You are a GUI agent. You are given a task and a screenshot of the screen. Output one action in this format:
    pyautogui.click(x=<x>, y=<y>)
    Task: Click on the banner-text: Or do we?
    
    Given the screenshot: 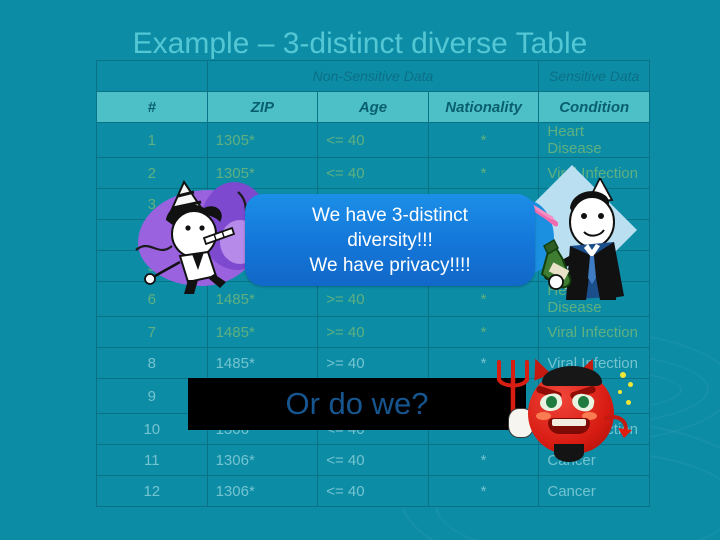 What is the action you would take?
    pyautogui.click(x=357, y=403)
    